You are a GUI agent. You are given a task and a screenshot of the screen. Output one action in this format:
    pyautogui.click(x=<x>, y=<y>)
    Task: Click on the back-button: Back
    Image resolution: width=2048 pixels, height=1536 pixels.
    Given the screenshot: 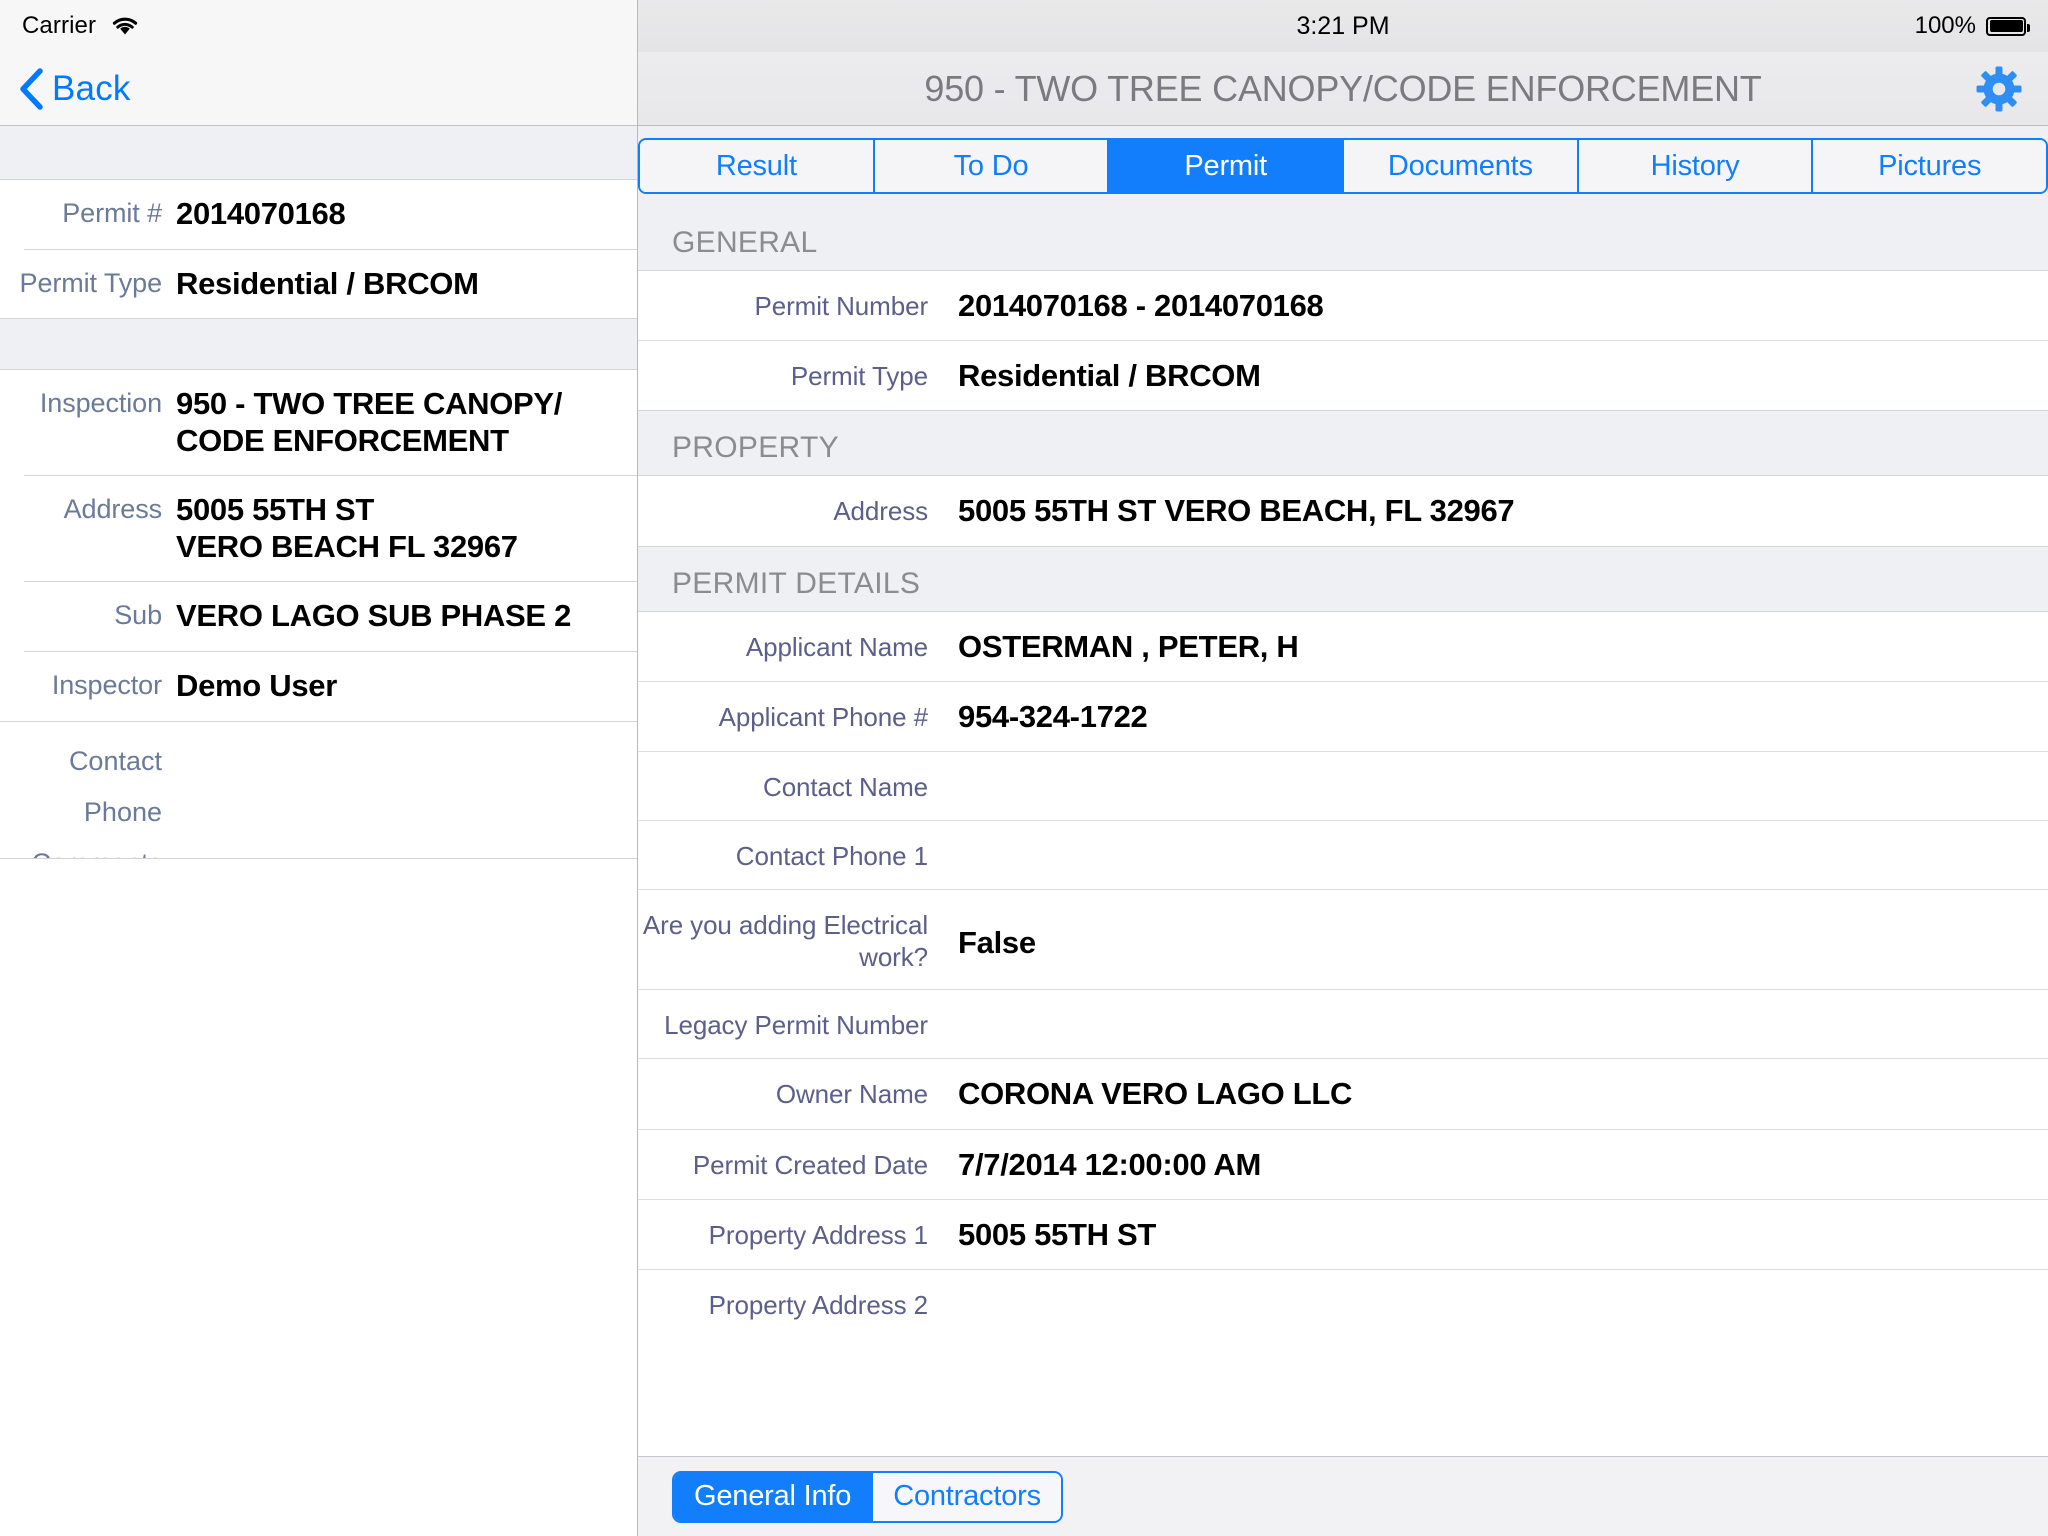 What is the action you would take?
    pyautogui.click(x=74, y=89)
    